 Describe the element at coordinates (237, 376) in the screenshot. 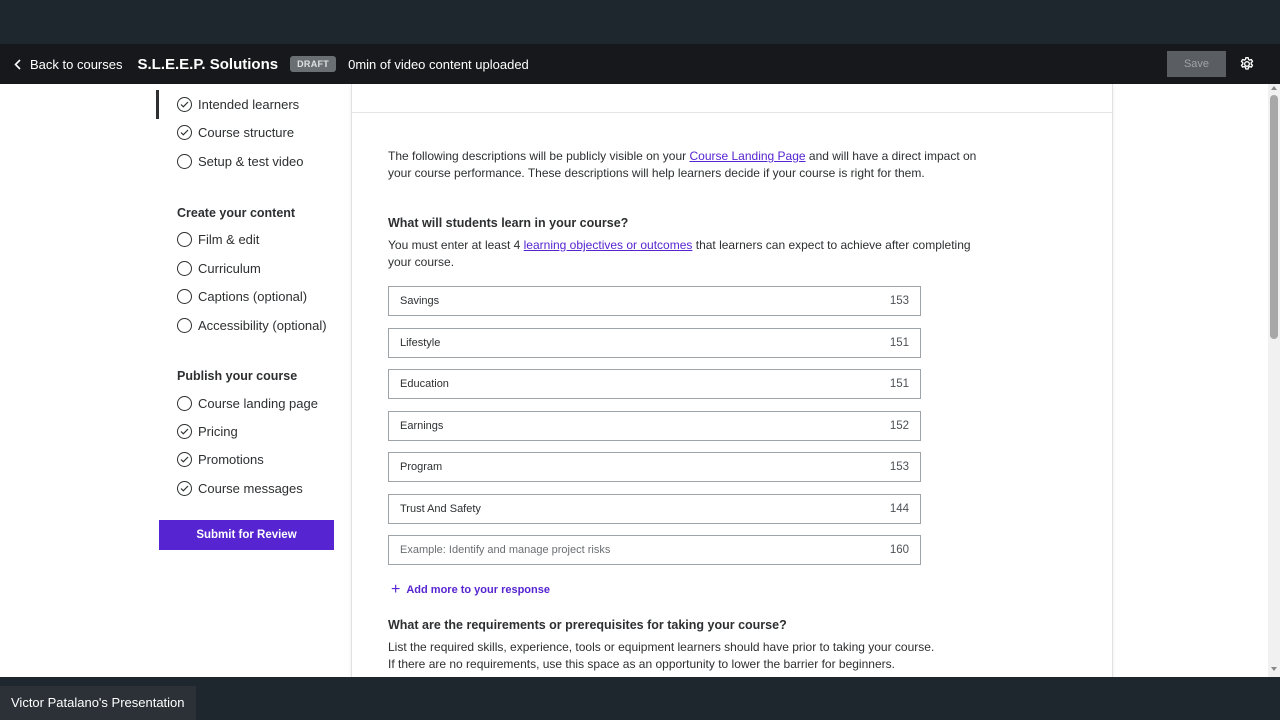

I see `publish-course-heading: Publish your course` at that location.